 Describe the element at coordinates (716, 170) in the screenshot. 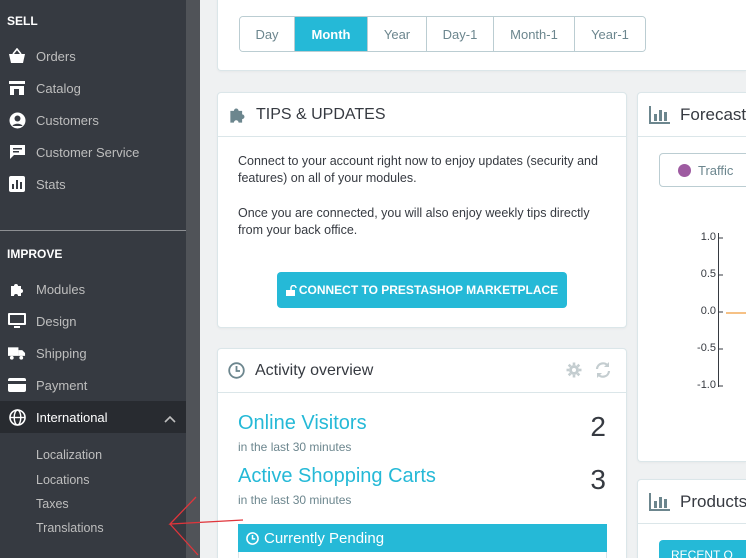

I see `traffic-label: Traffic` at that location.